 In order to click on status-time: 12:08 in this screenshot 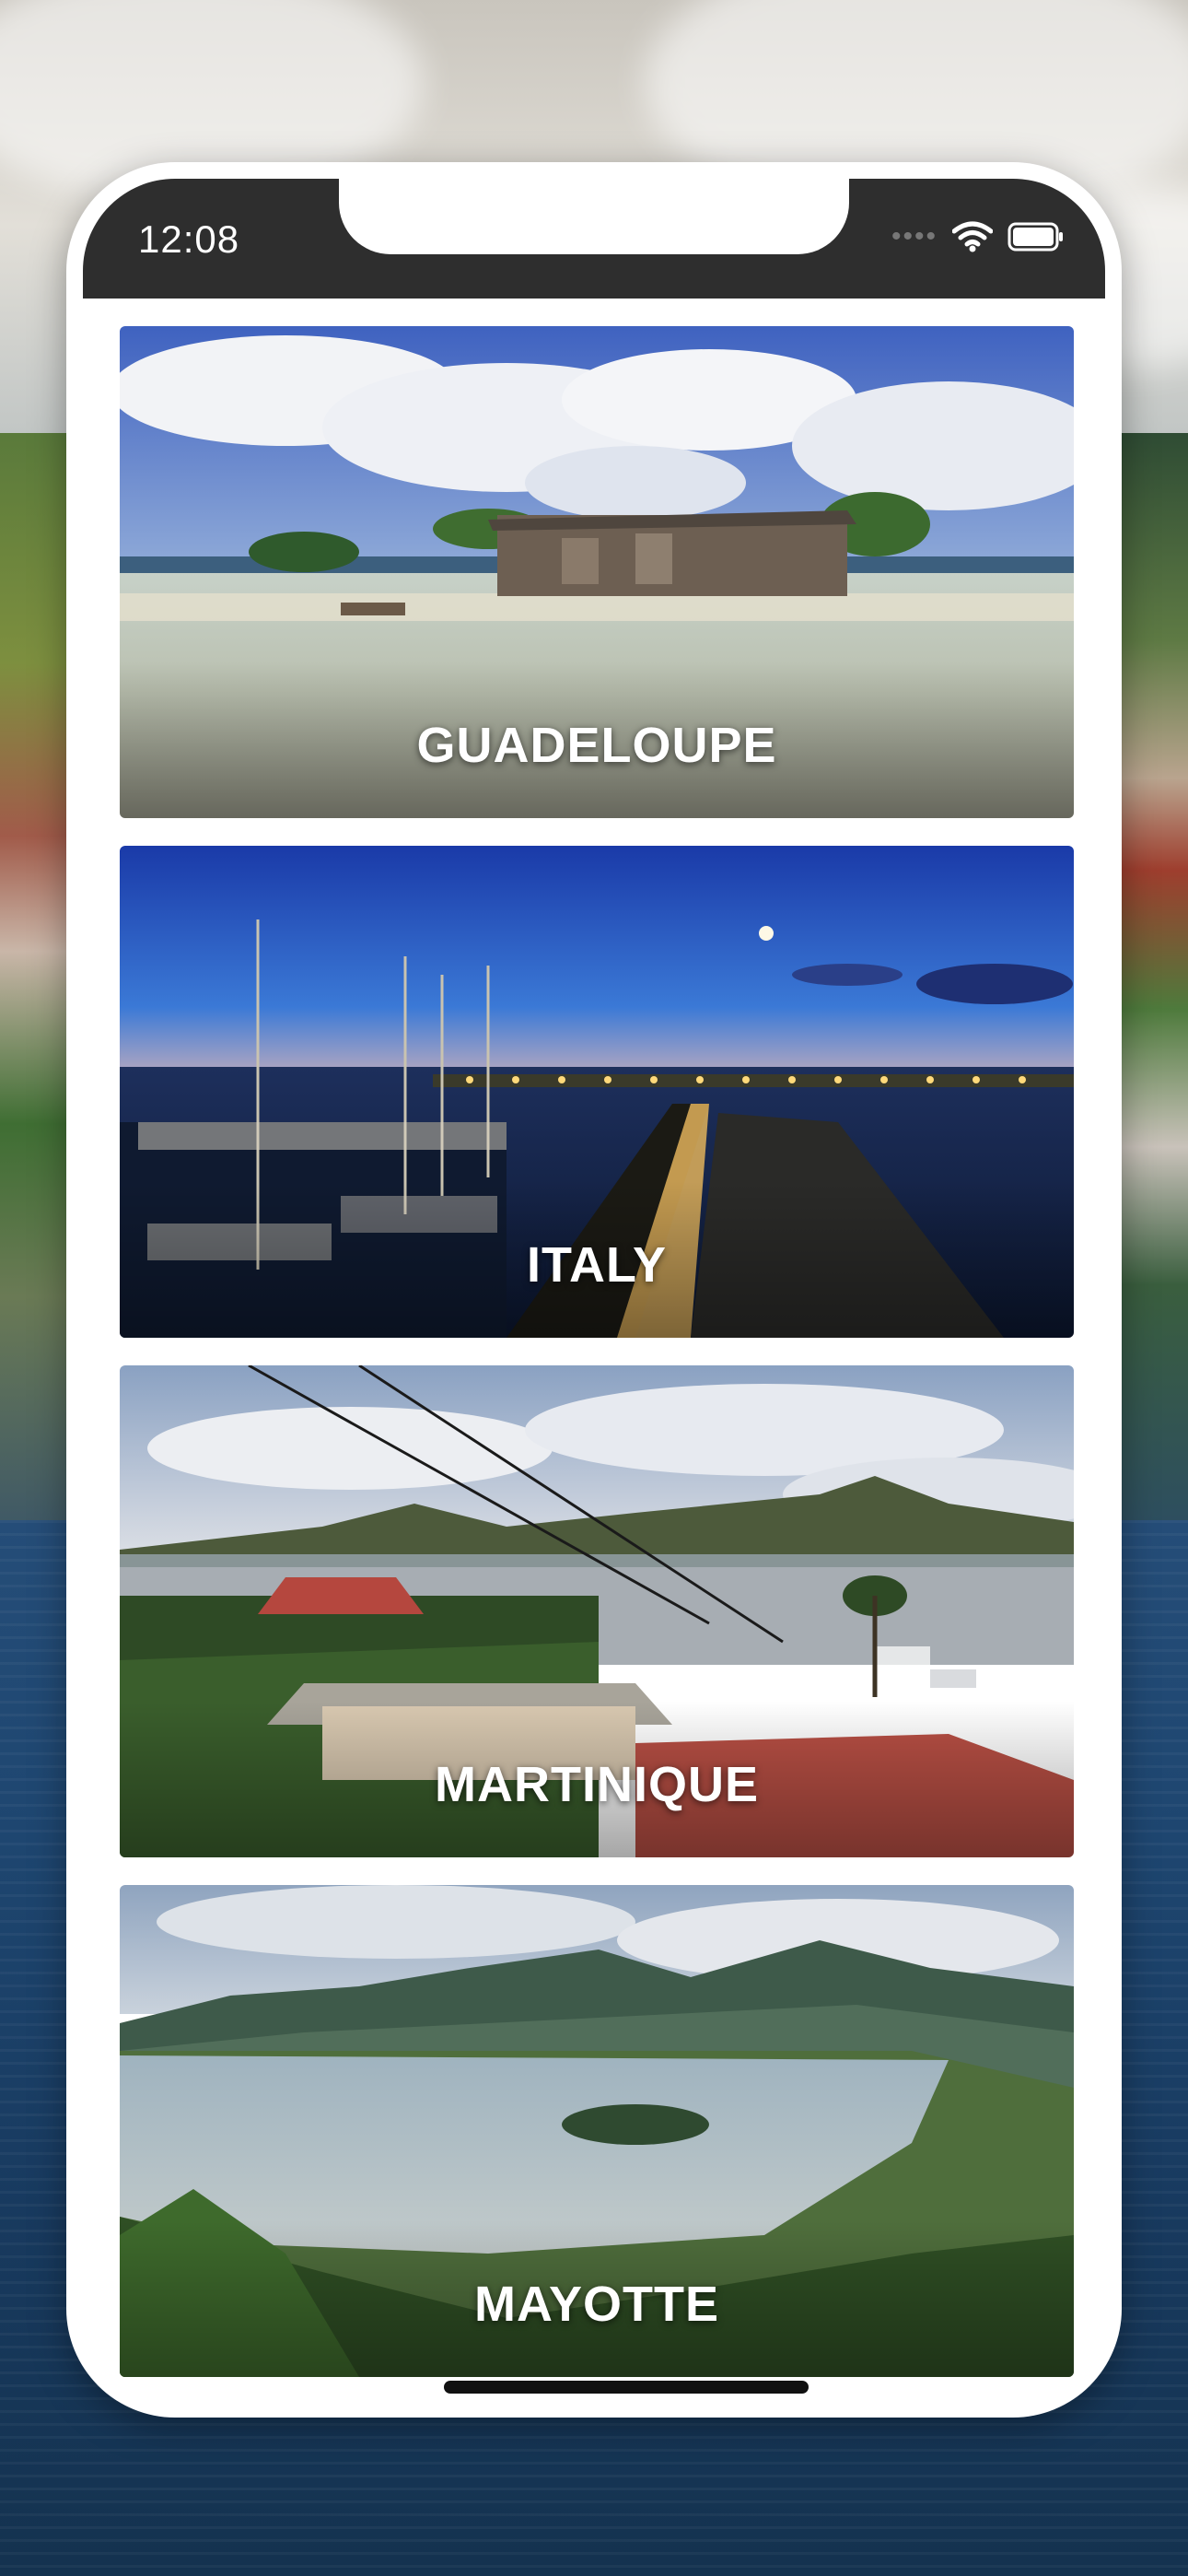, I will do `click(189, 239)`.